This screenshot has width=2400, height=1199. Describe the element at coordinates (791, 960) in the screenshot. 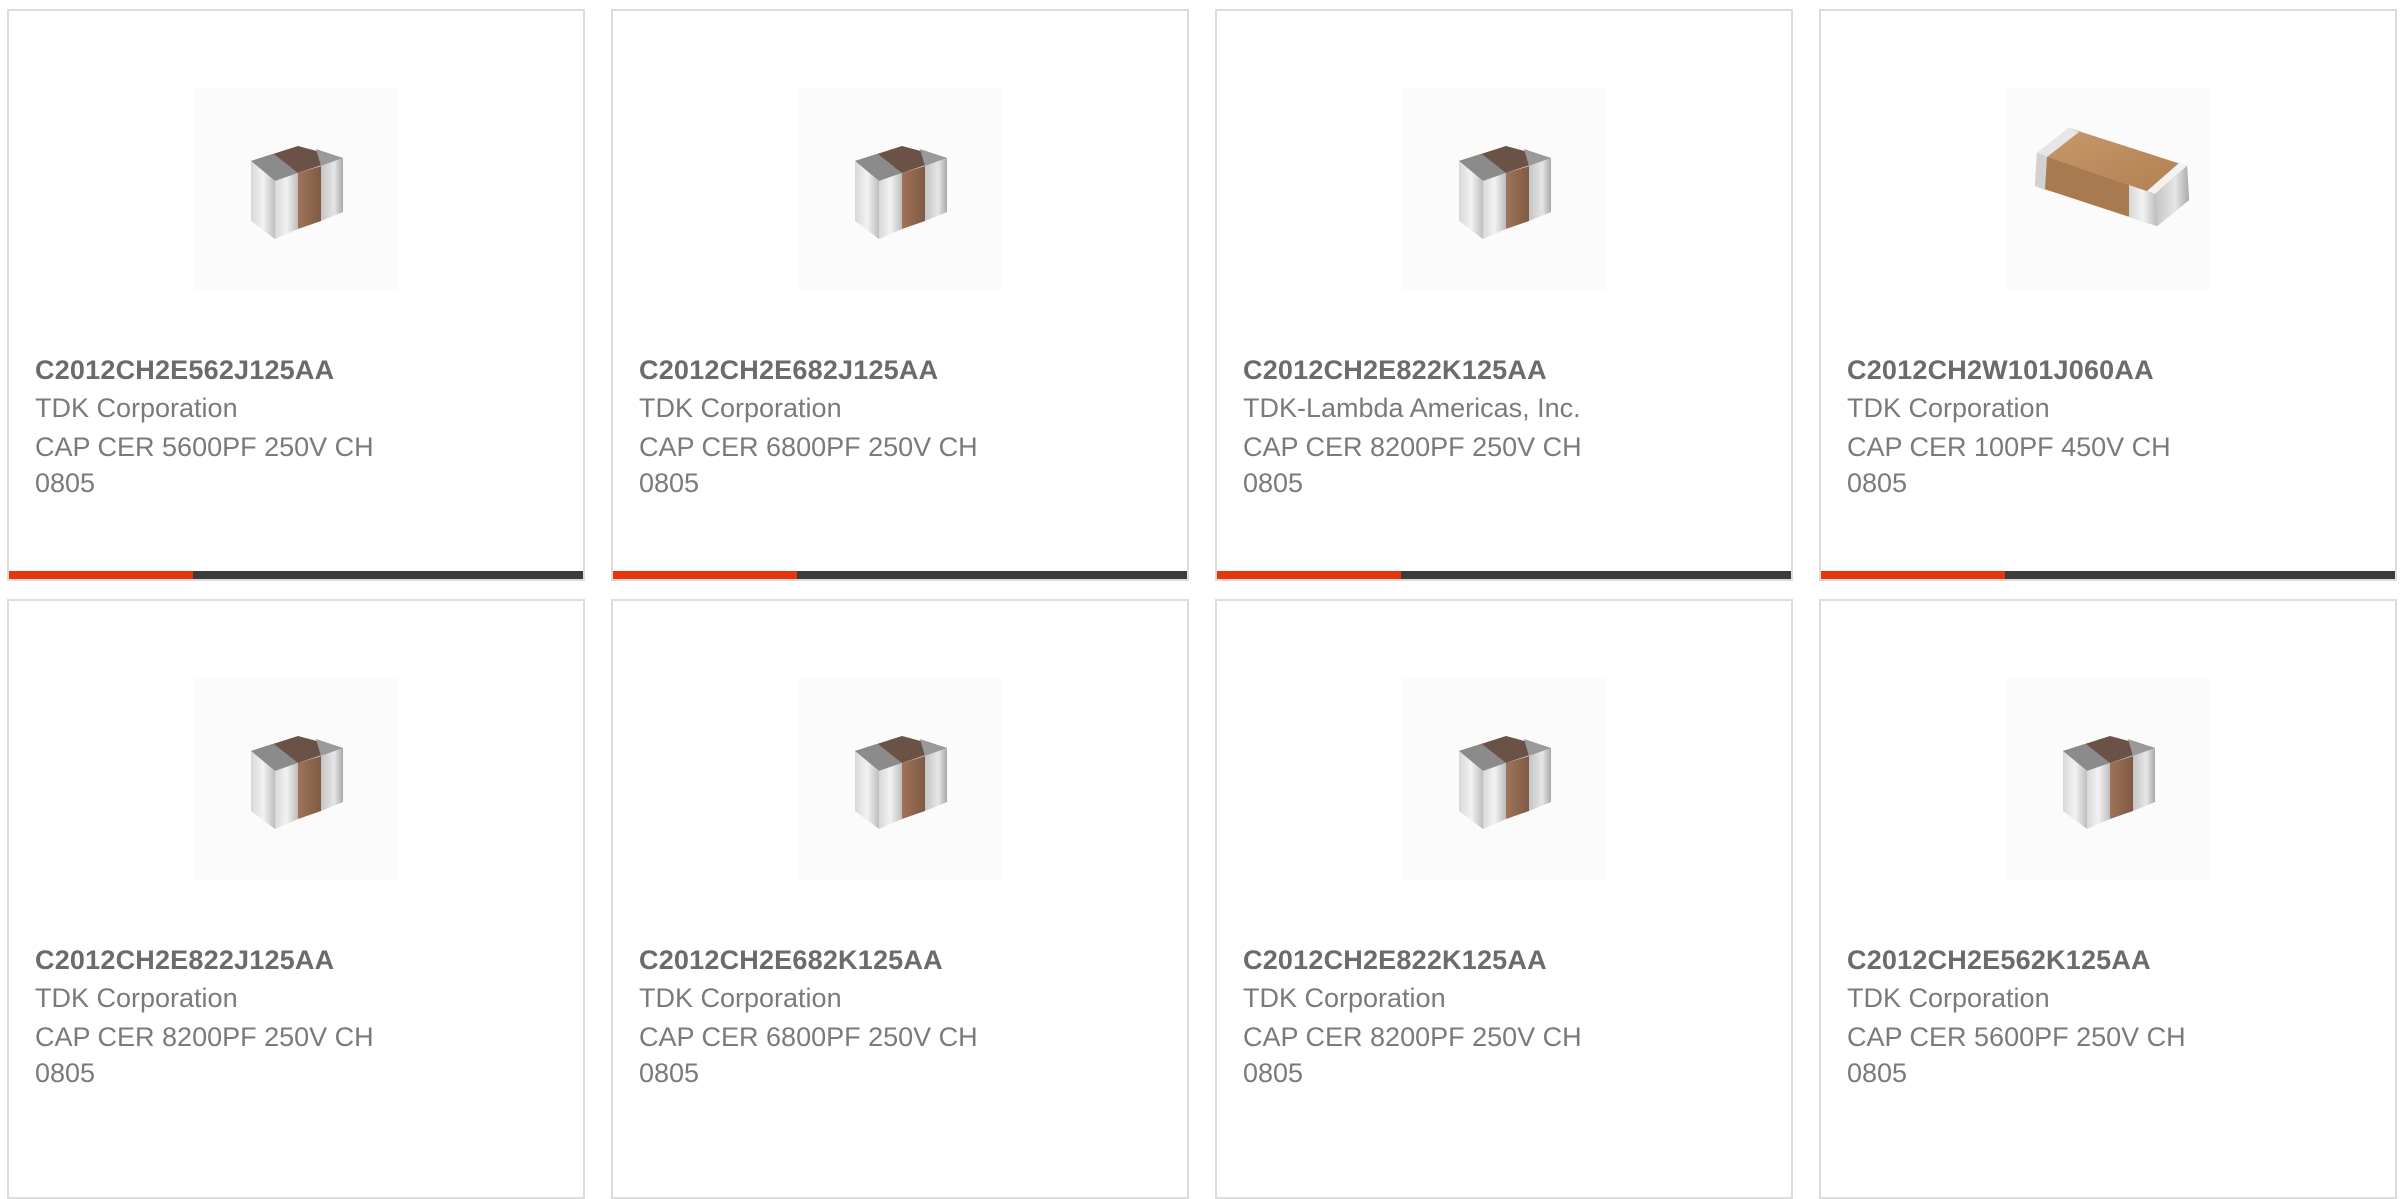

I see `part-number: C2012CH2E682K125AA` at that location.